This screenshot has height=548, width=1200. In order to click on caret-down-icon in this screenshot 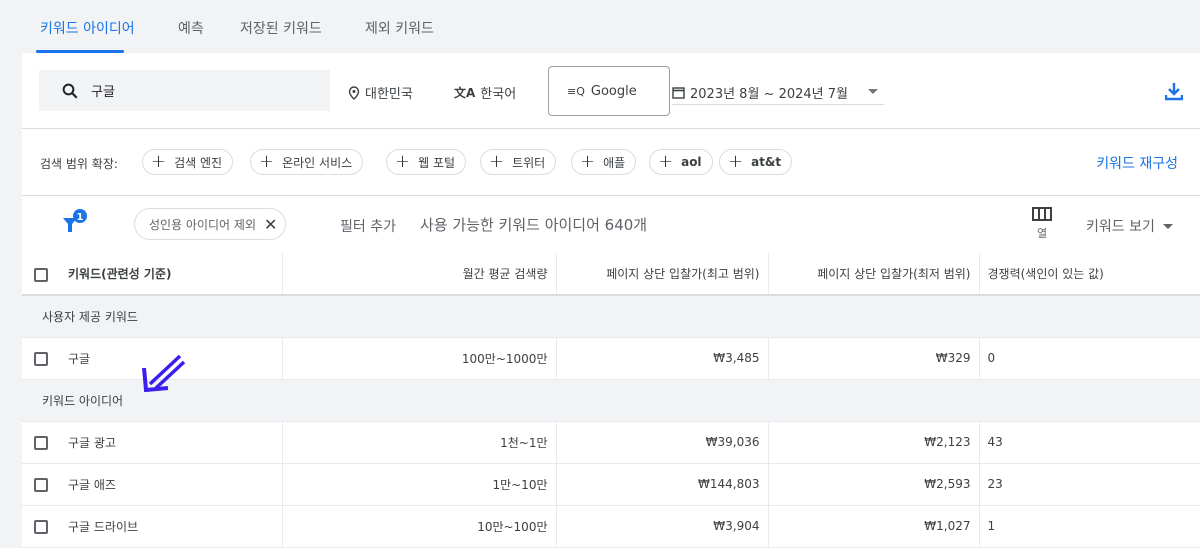, I will do `click(1167, 226)`.